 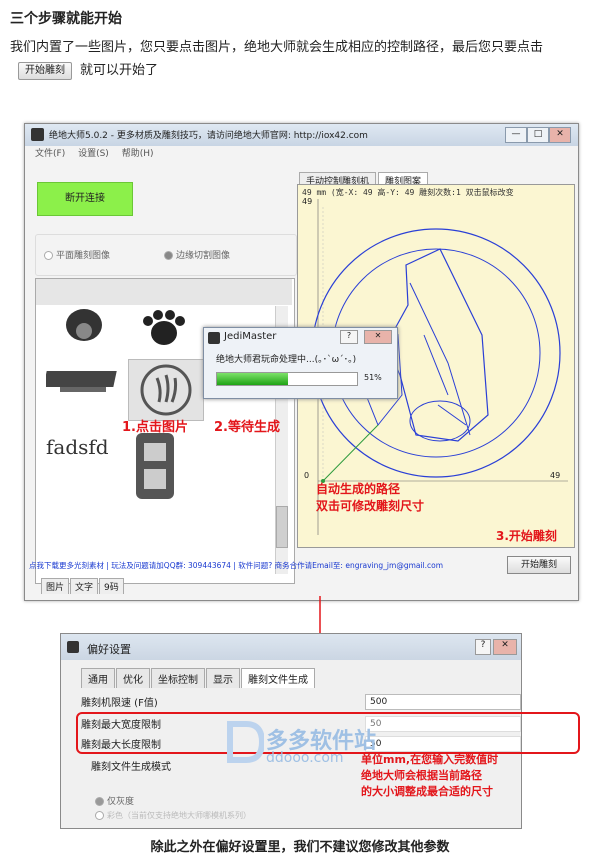 What do you see at coordinates (166, 390) in the screenshot?
I see `thumb-claw-icon` at bounding box center [166, 390].